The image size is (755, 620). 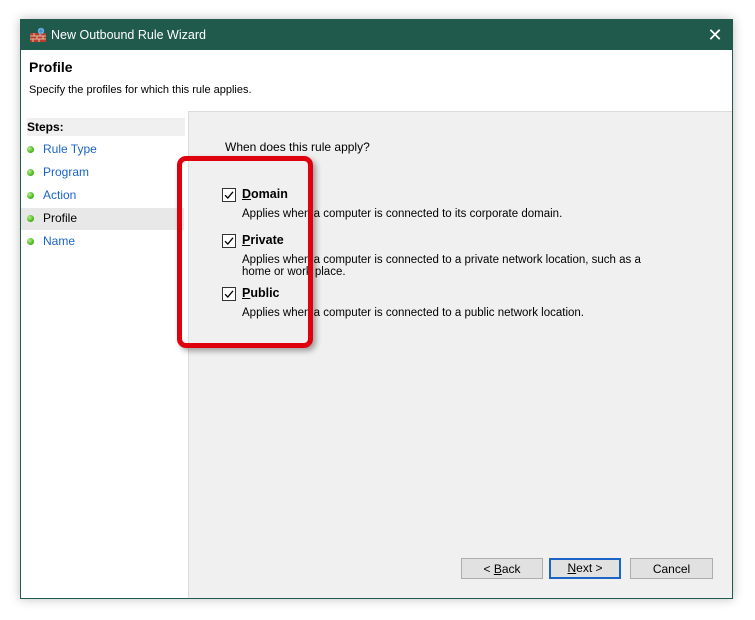 What do you see at coordinates (128, 35) in the screenshot?
I see `window-title: New Outbound Rule Wizard` at bounding box center [128, 35].